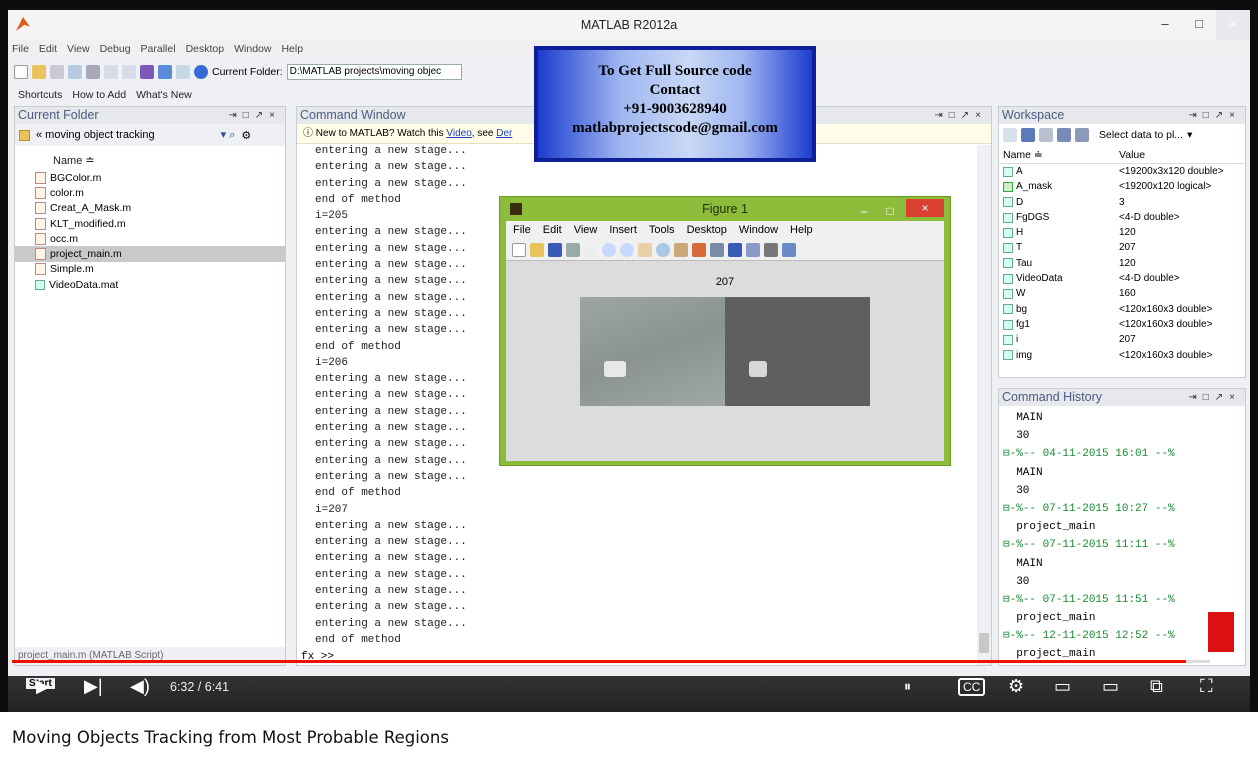 This screenshot has width=1258, height=758. What do you see at coordinates (1233, 25) in the screenshot?
I see `close-button: ×` at bounding box center [1233, 25].